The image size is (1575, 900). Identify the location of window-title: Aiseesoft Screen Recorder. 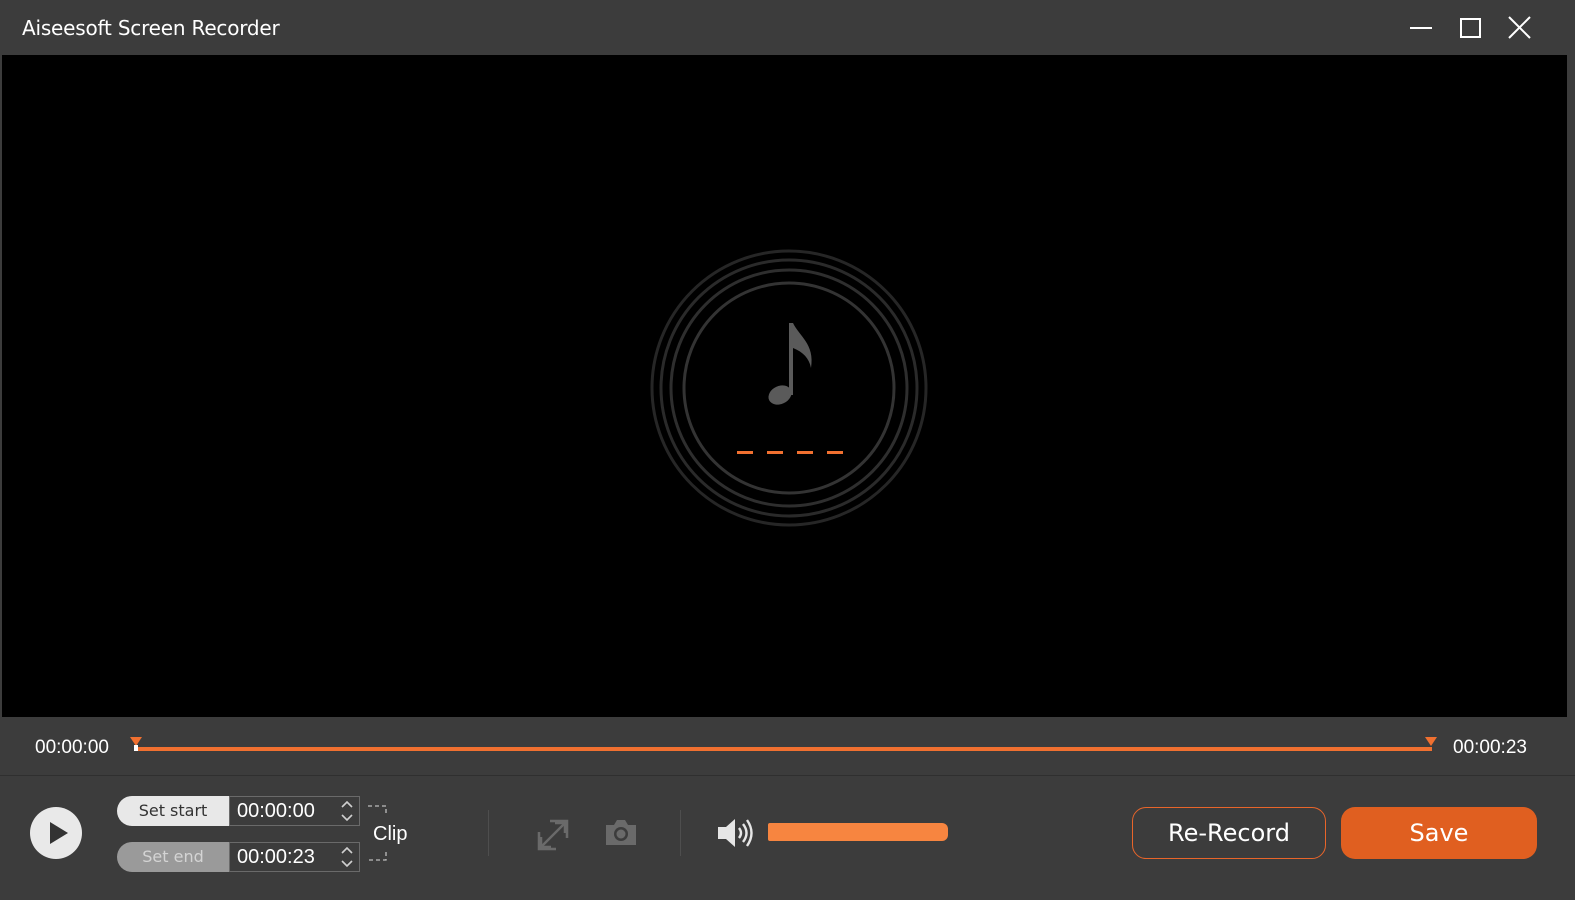
(151, 28).